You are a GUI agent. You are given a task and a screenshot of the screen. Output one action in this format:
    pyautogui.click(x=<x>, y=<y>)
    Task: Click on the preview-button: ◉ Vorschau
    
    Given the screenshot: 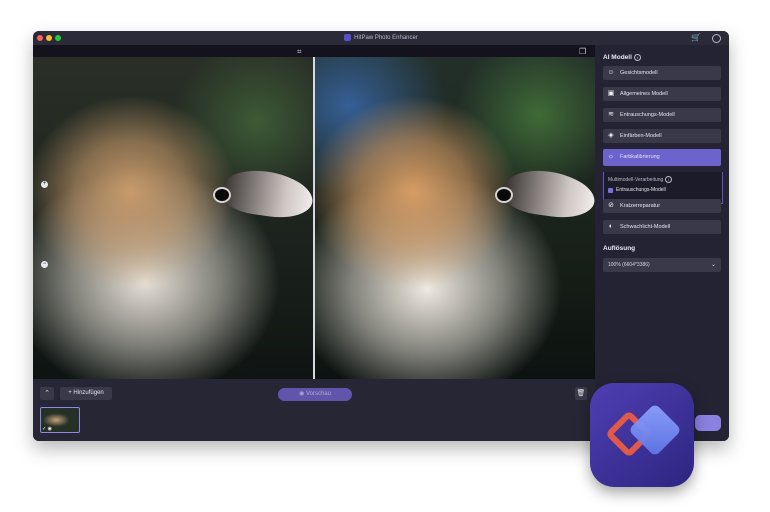 What is the action you would take?
    pyautogui.click(x=315, y=394)
    